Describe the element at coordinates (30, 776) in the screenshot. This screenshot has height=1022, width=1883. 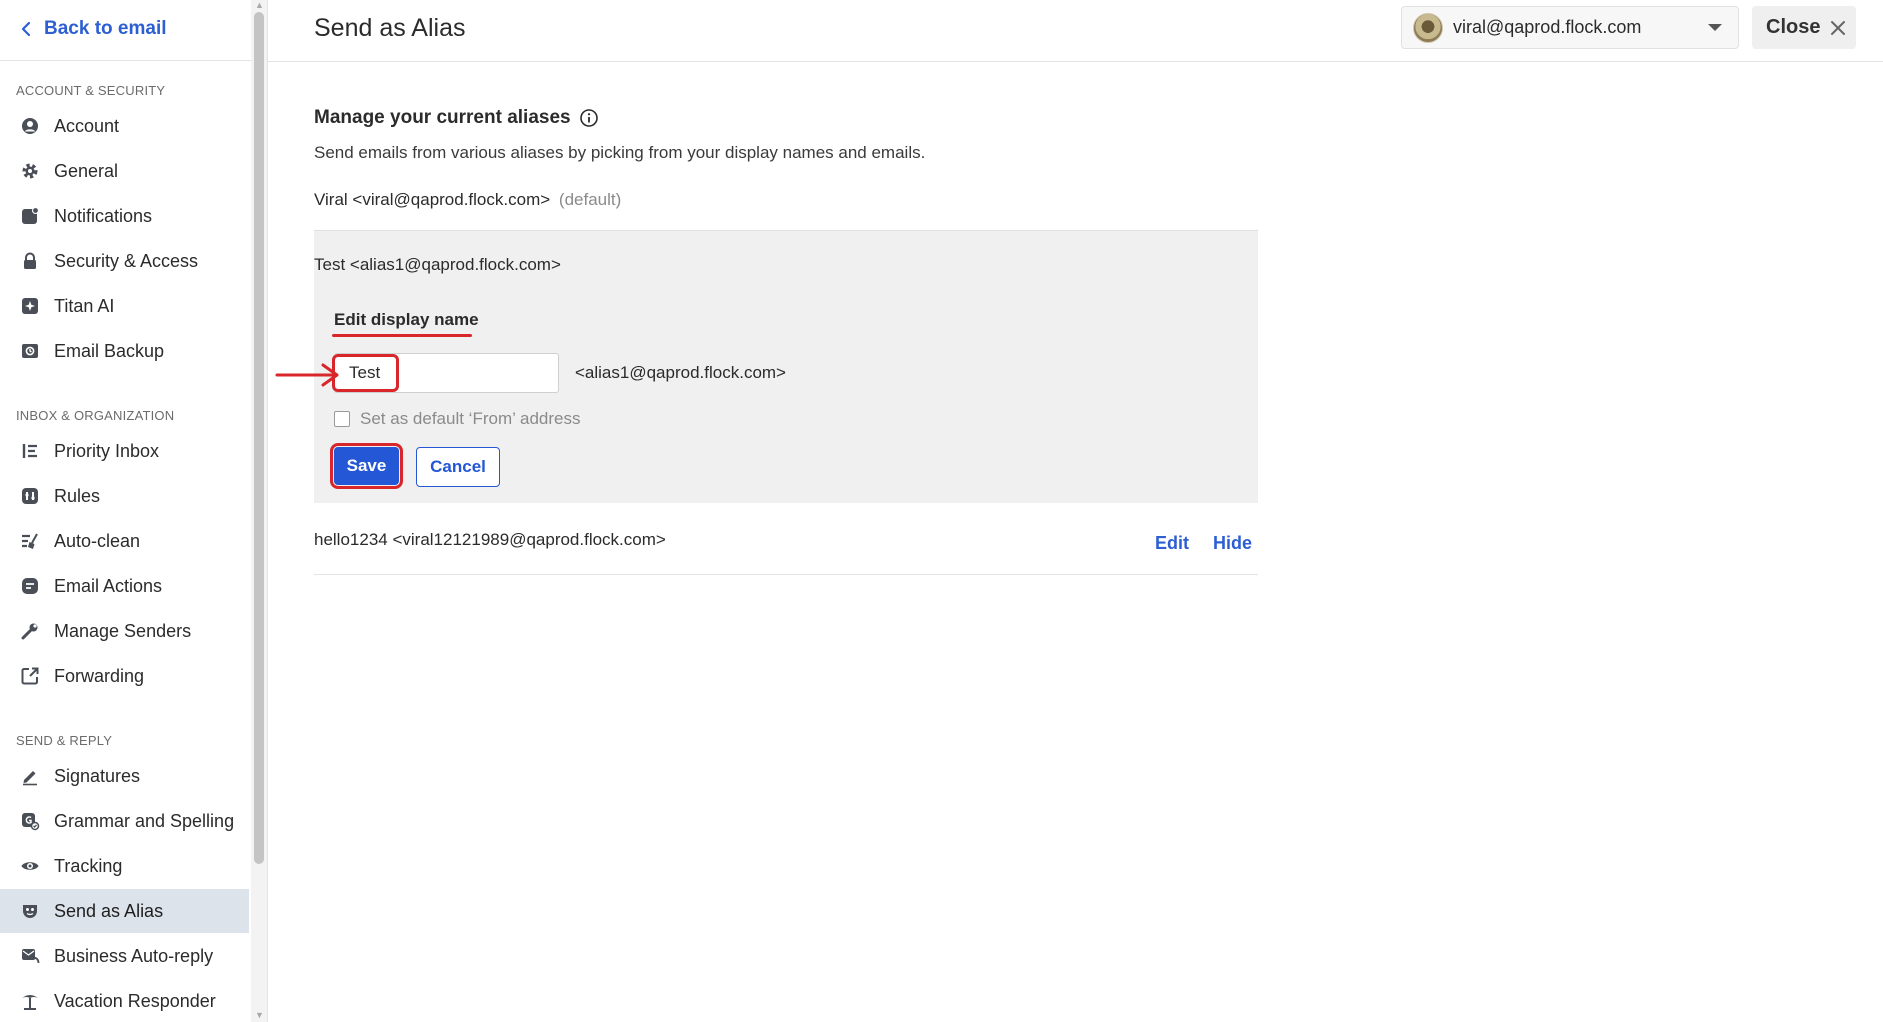
I see `pen-icon` at that location.